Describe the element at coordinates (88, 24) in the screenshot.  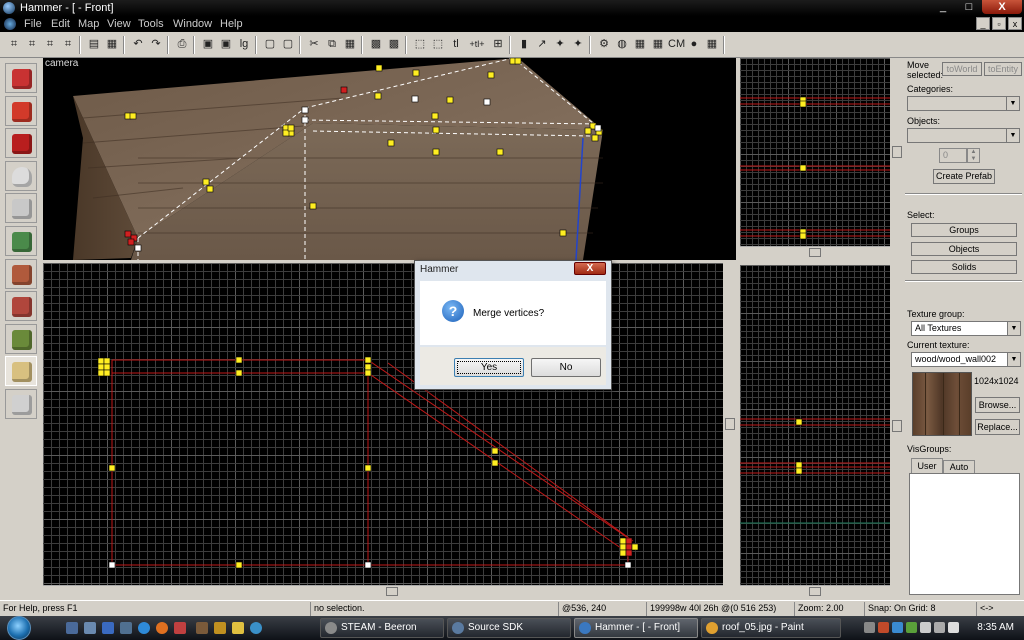
I see `menu-map: Map` at that location.